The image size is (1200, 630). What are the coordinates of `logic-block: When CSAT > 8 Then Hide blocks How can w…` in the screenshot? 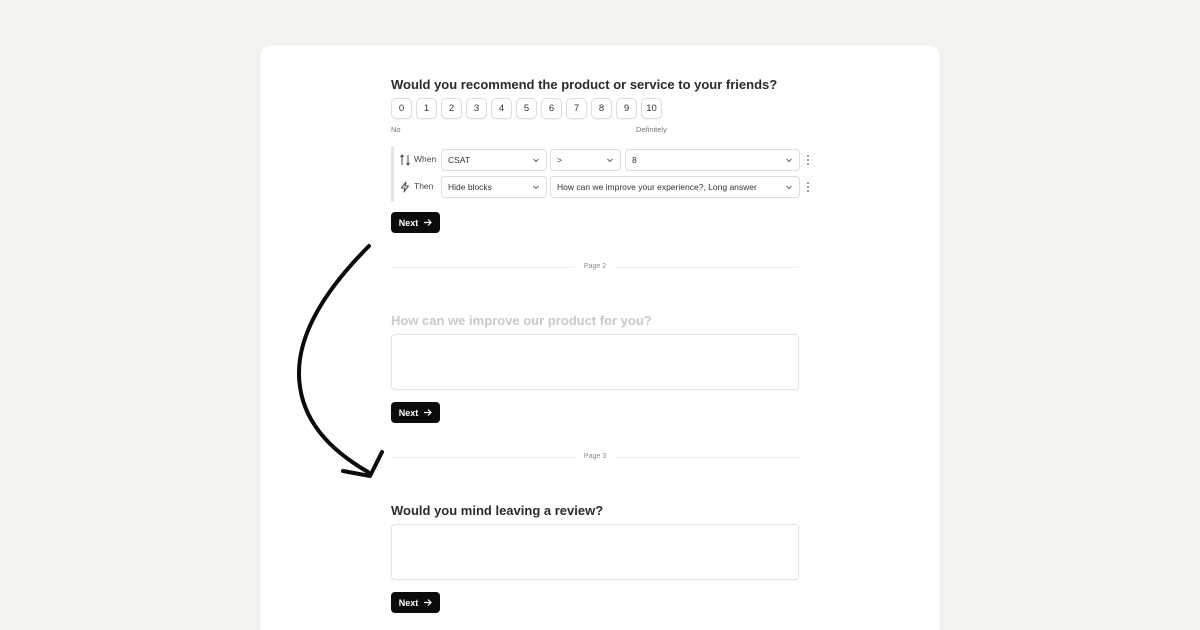 It's located at (601, 174).